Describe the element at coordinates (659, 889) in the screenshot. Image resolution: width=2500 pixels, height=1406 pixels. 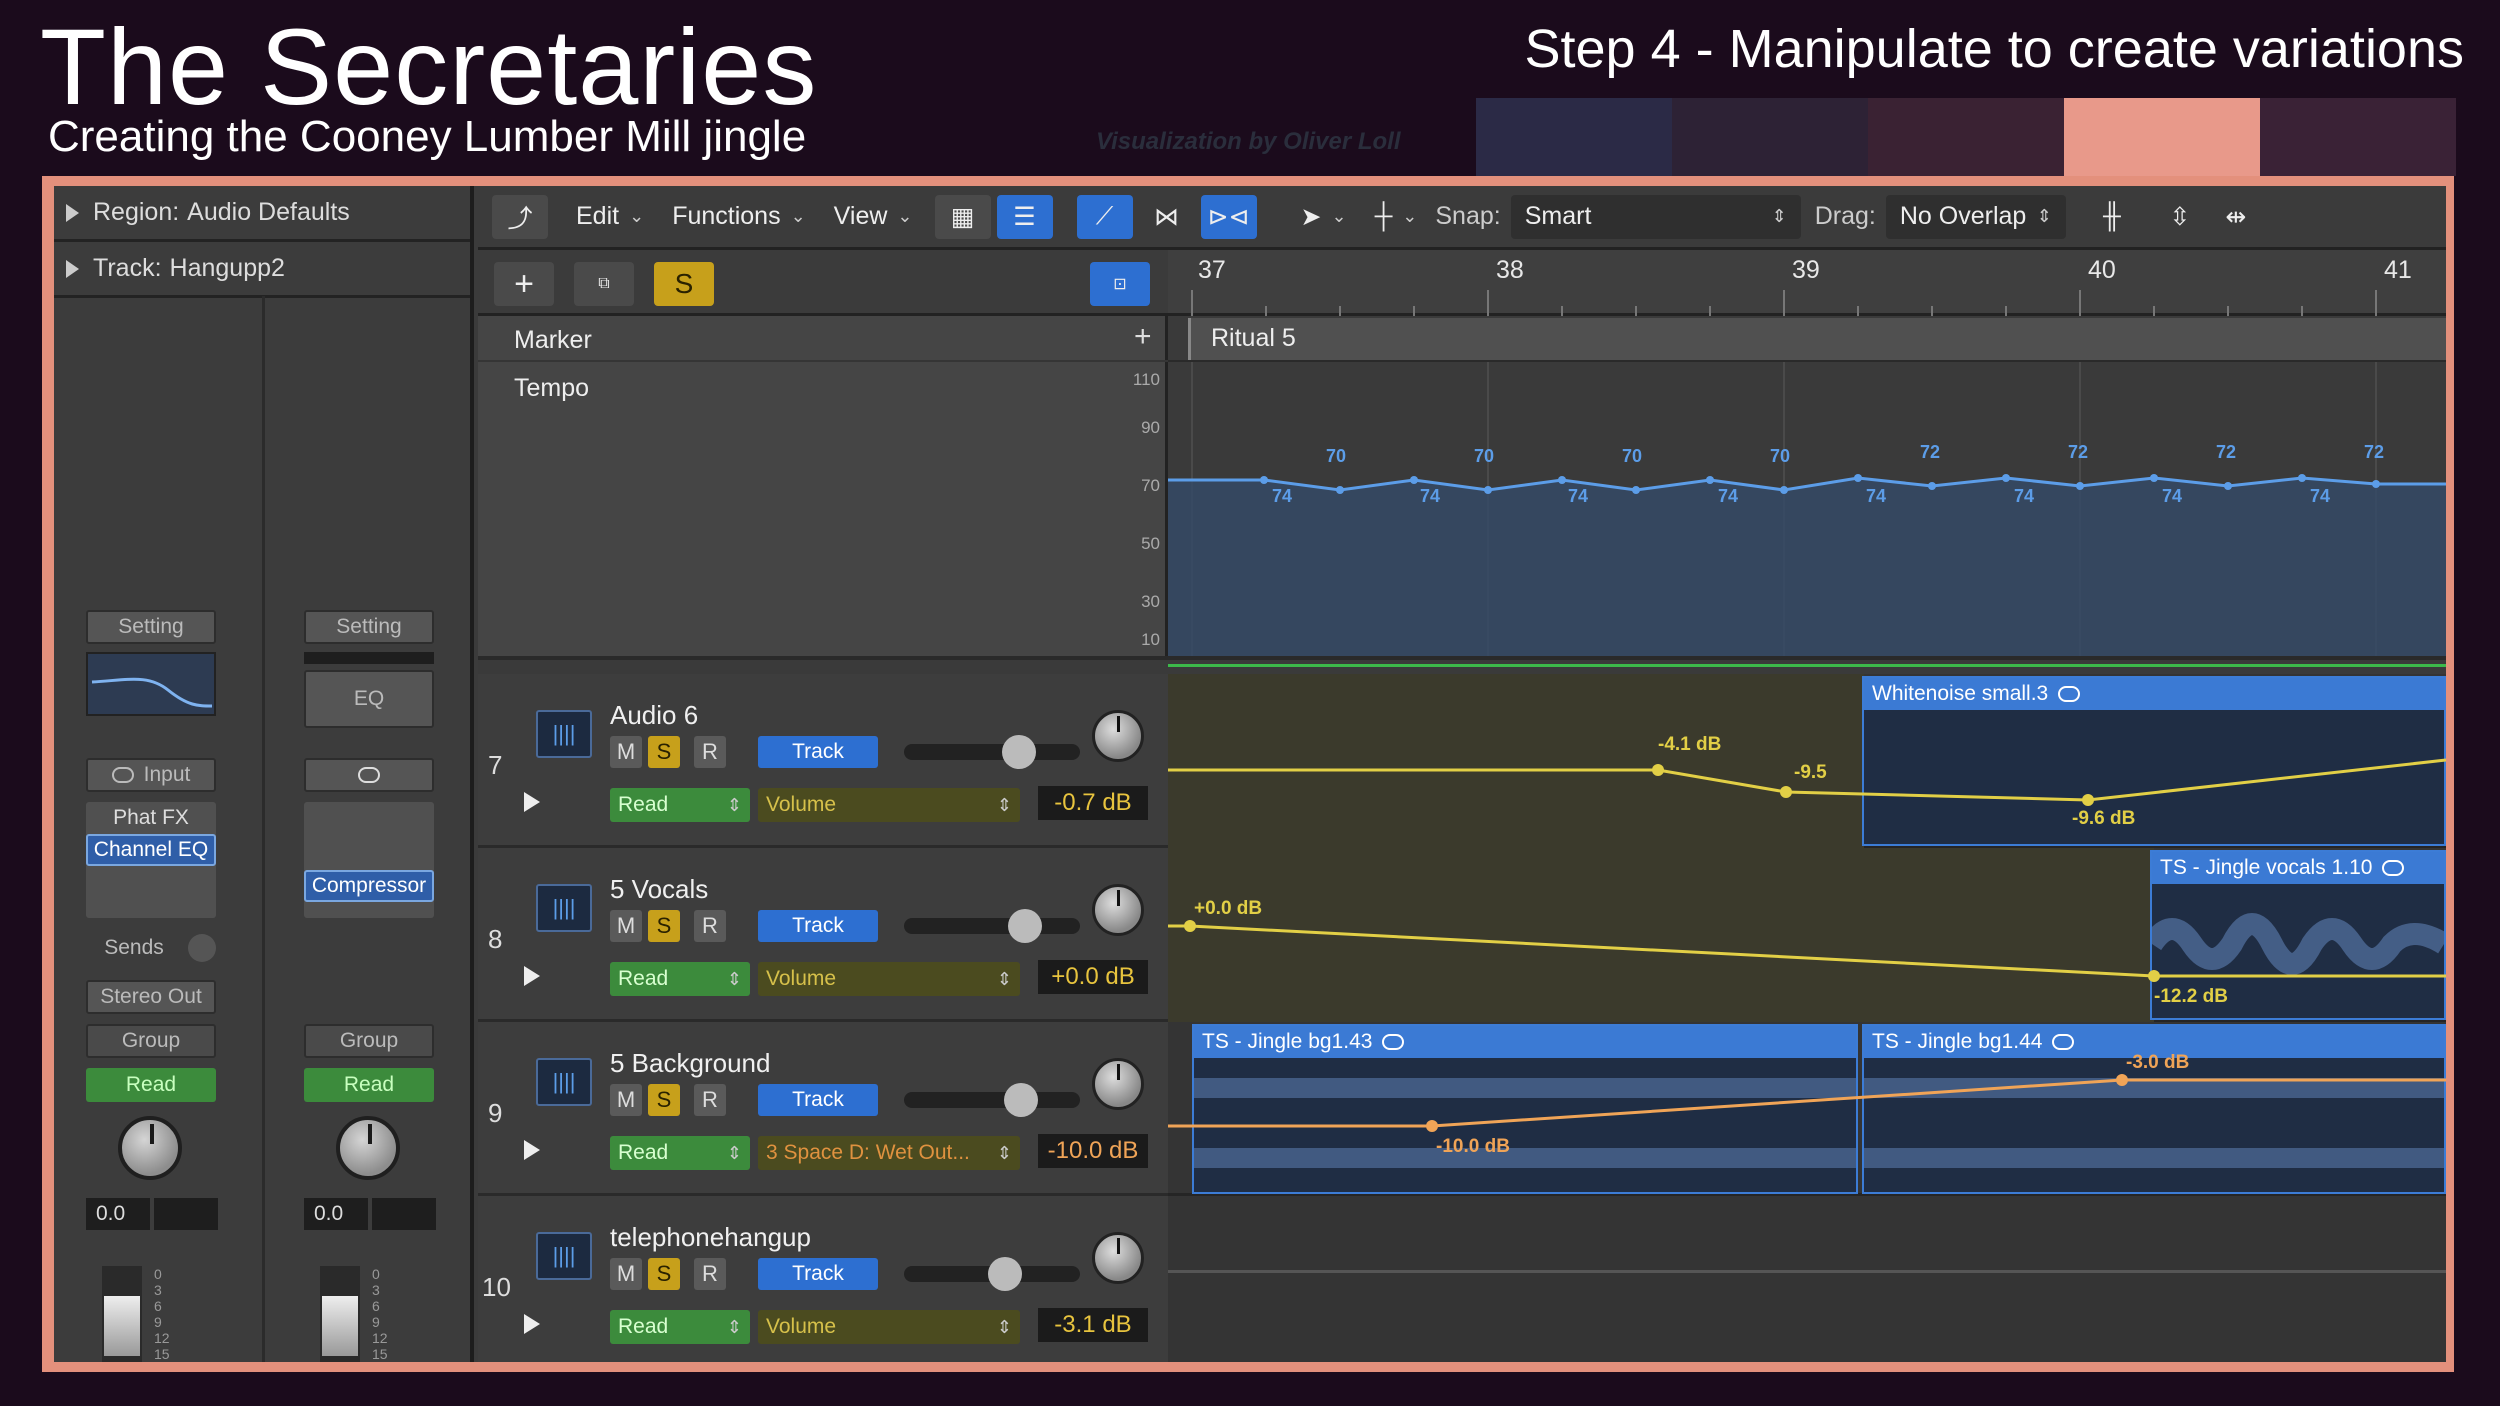
I see `track-name: 5 Vocals` at that location.